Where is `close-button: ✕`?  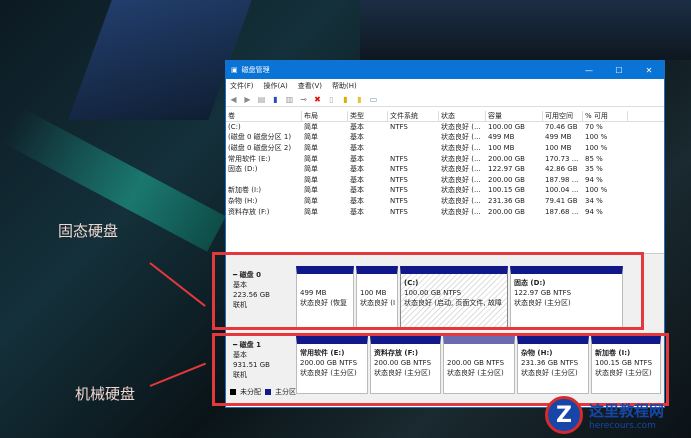
close-button: ✕ is located at coordinates (649, 70).